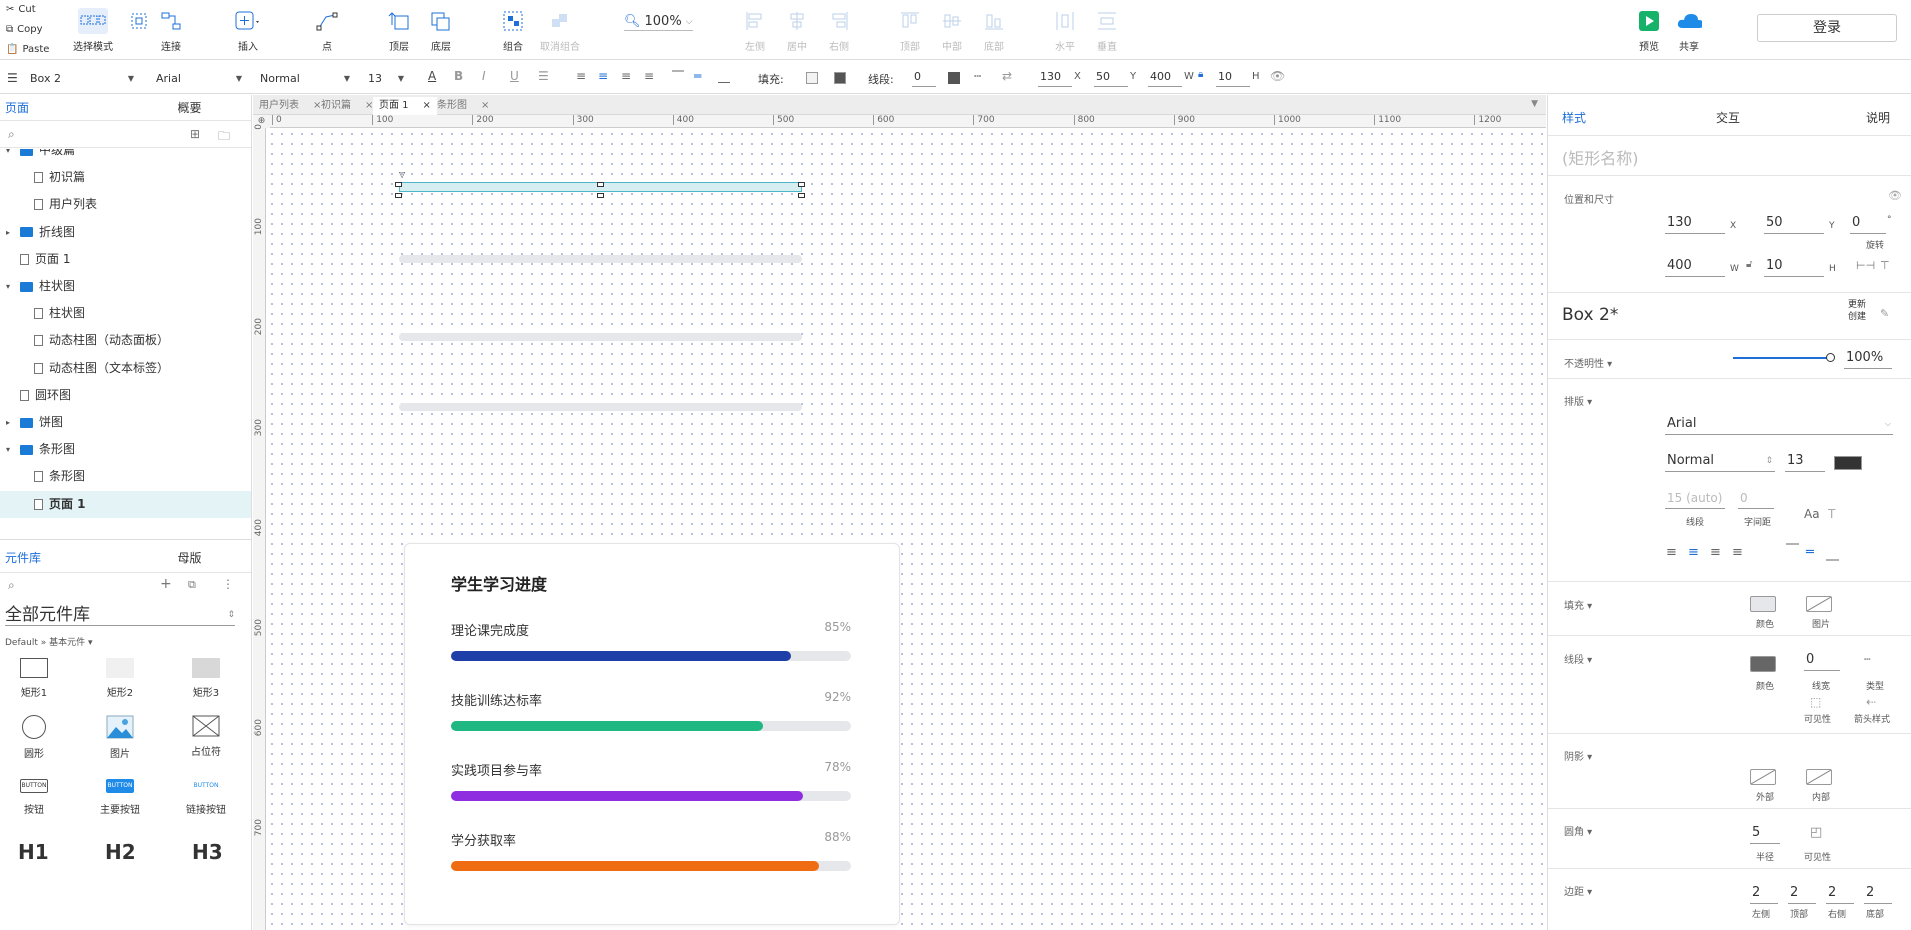 The width and height of the screenshot is (1911, 930). Describe the element at coordinates (1233, 77) in the screenshot. I see `height-field: 10` at that location.